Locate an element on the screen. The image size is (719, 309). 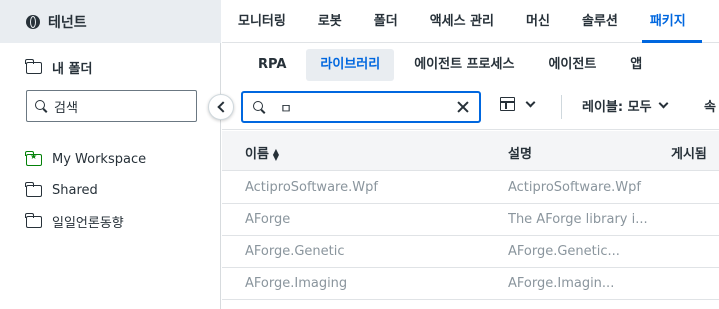
filter-toolbar: ㅁ 레이블: 모두 속 is located at coordinates (470, 107).